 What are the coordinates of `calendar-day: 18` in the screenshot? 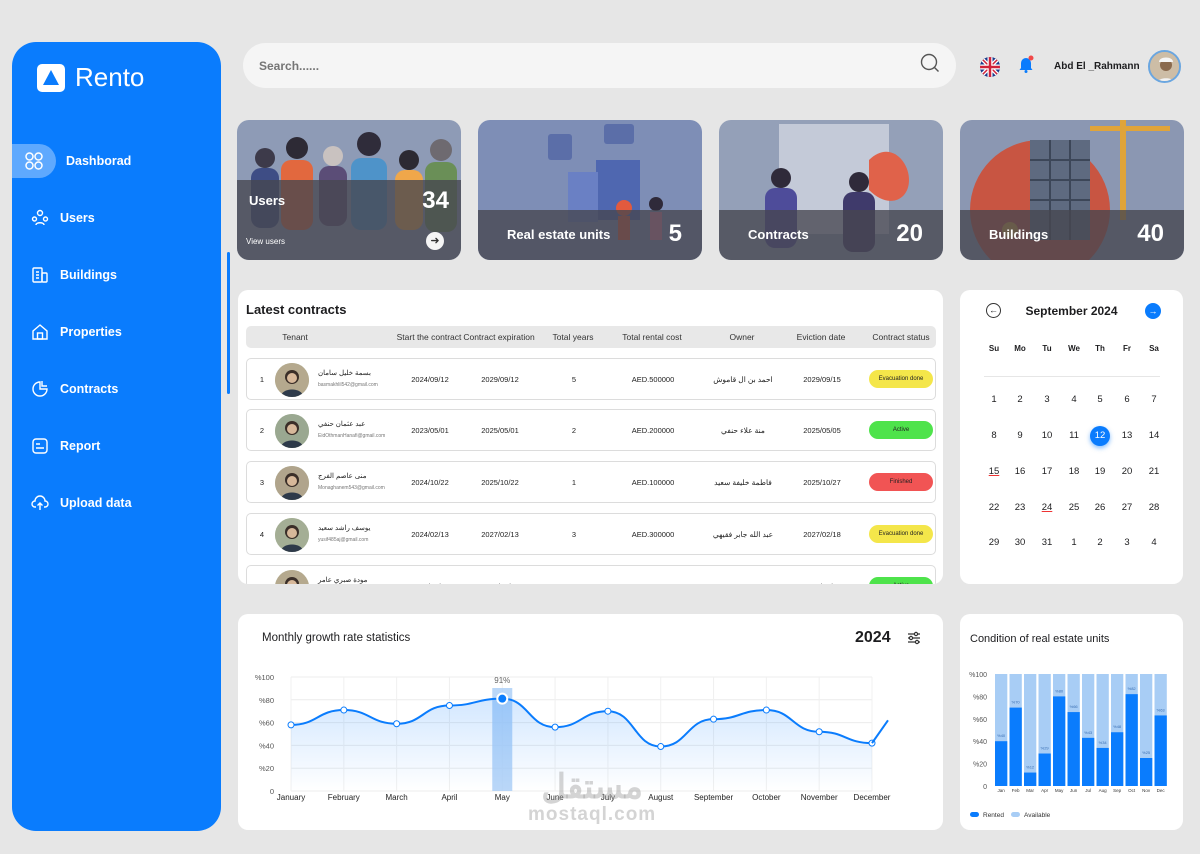 It's located at (1074, 471).